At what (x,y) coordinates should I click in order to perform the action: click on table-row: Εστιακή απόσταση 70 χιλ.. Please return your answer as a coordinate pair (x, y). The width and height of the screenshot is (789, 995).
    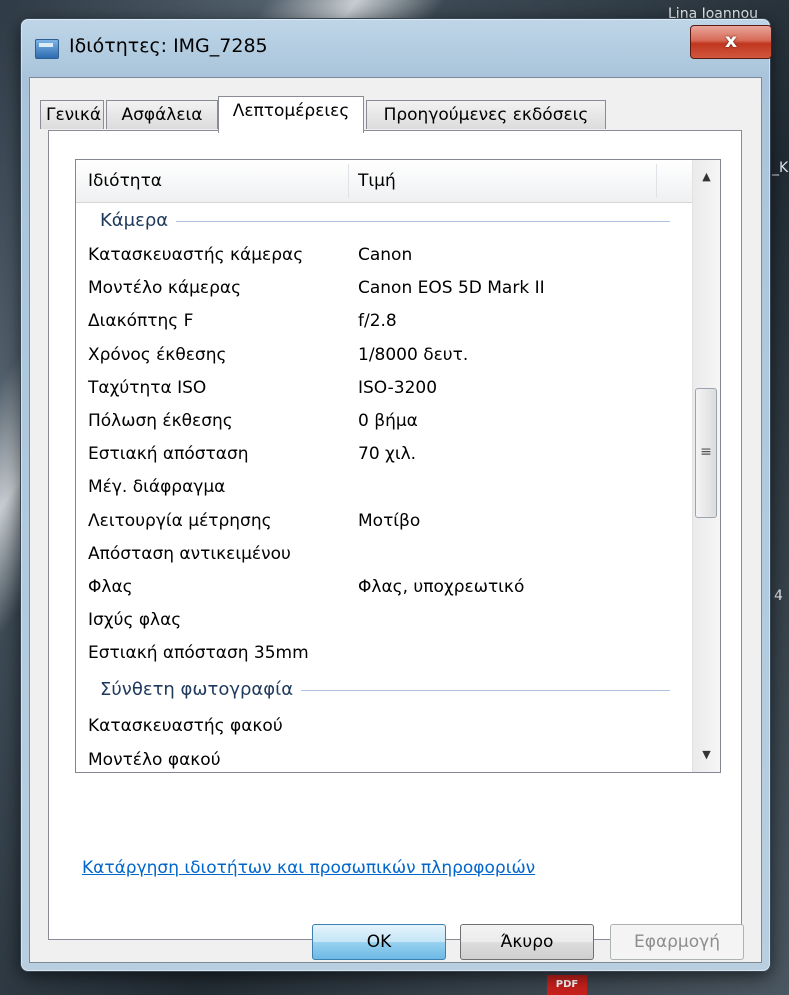
    Looking at the image, I should click on (385, 455).